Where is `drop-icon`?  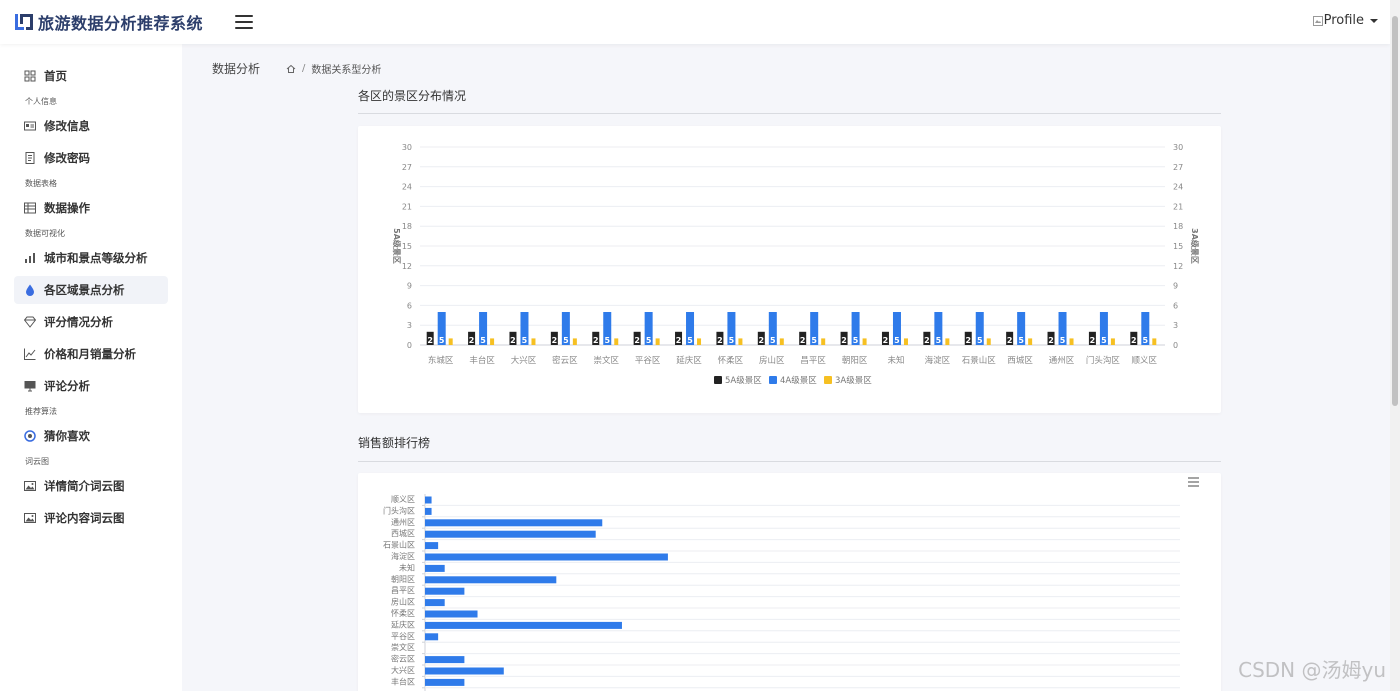
drop-icon is located at coordinates (30, 290).